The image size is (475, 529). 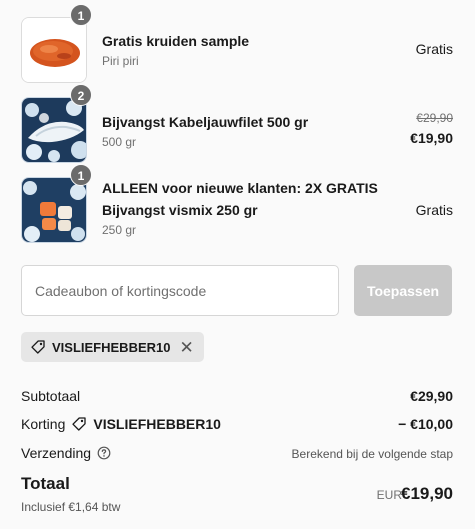 I want to click on item-price: €19,90, so click(x=431, y=138).